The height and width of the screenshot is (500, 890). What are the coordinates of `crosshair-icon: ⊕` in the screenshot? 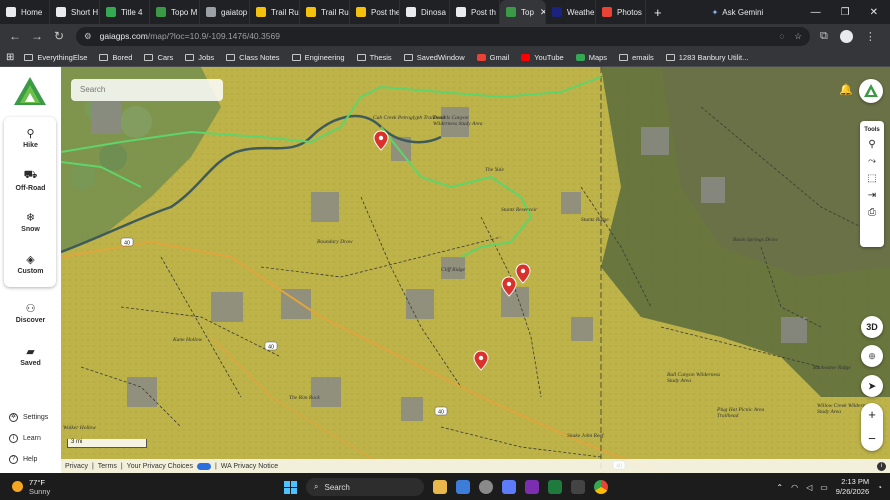 It's located at (872, 356).